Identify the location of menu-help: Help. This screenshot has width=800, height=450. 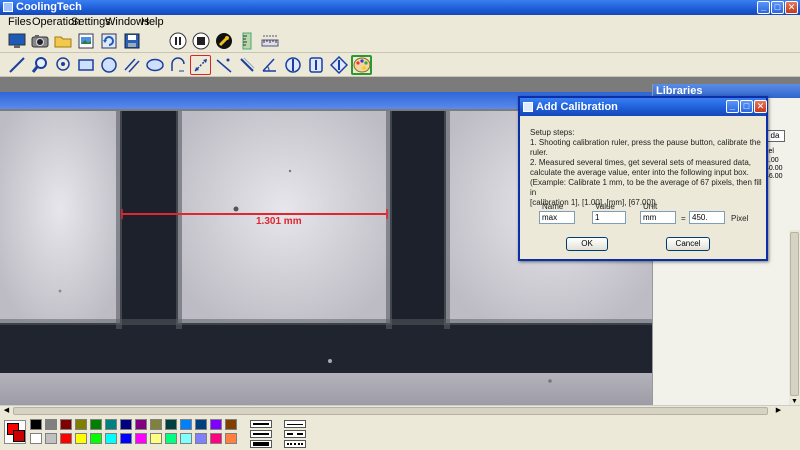
(152, 22).